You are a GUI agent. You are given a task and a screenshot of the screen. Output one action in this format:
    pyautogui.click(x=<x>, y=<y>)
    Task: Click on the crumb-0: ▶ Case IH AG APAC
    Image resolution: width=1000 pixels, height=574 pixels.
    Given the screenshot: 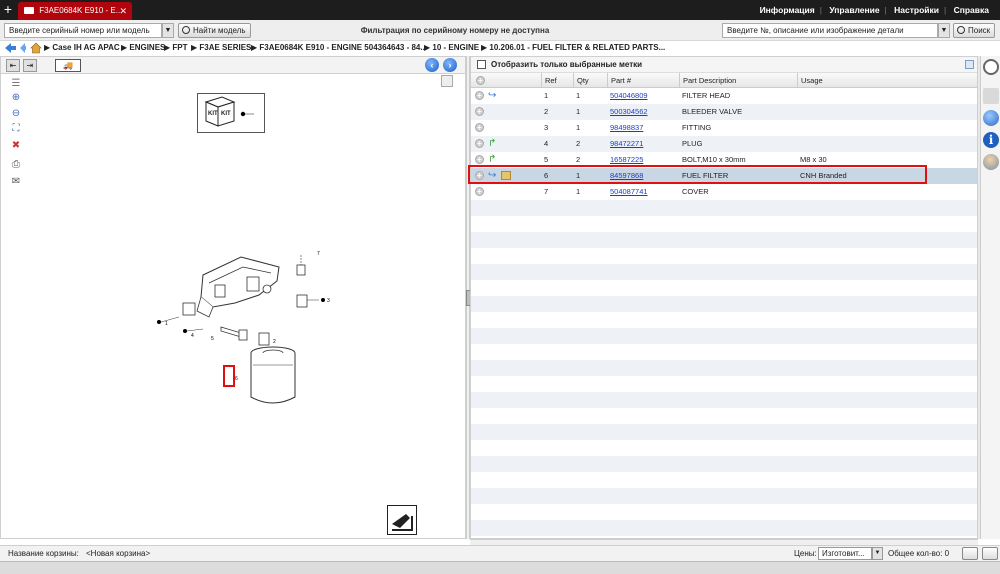 What is the action you would take?
    pyautogui.click(x=82, y=48)
    